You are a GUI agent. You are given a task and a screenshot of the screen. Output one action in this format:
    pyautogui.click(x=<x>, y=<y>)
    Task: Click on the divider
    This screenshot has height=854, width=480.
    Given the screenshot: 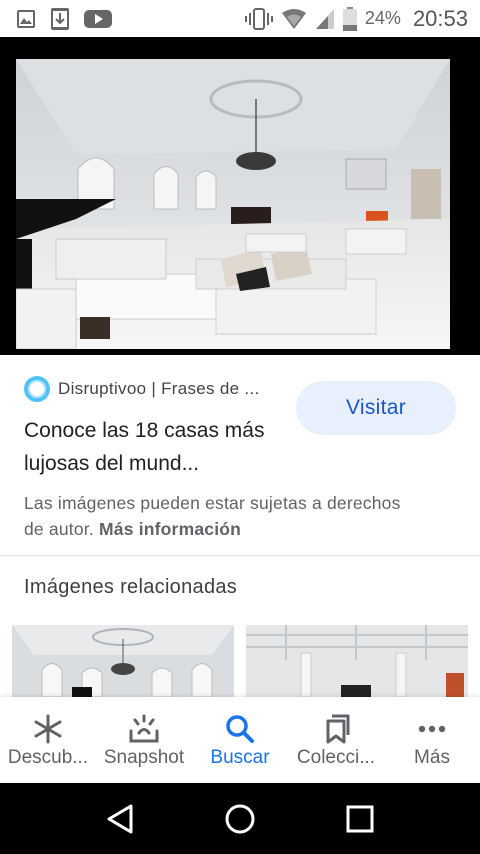 What is the action you would take?
    pyautogui.click(x=240, y=555)
    